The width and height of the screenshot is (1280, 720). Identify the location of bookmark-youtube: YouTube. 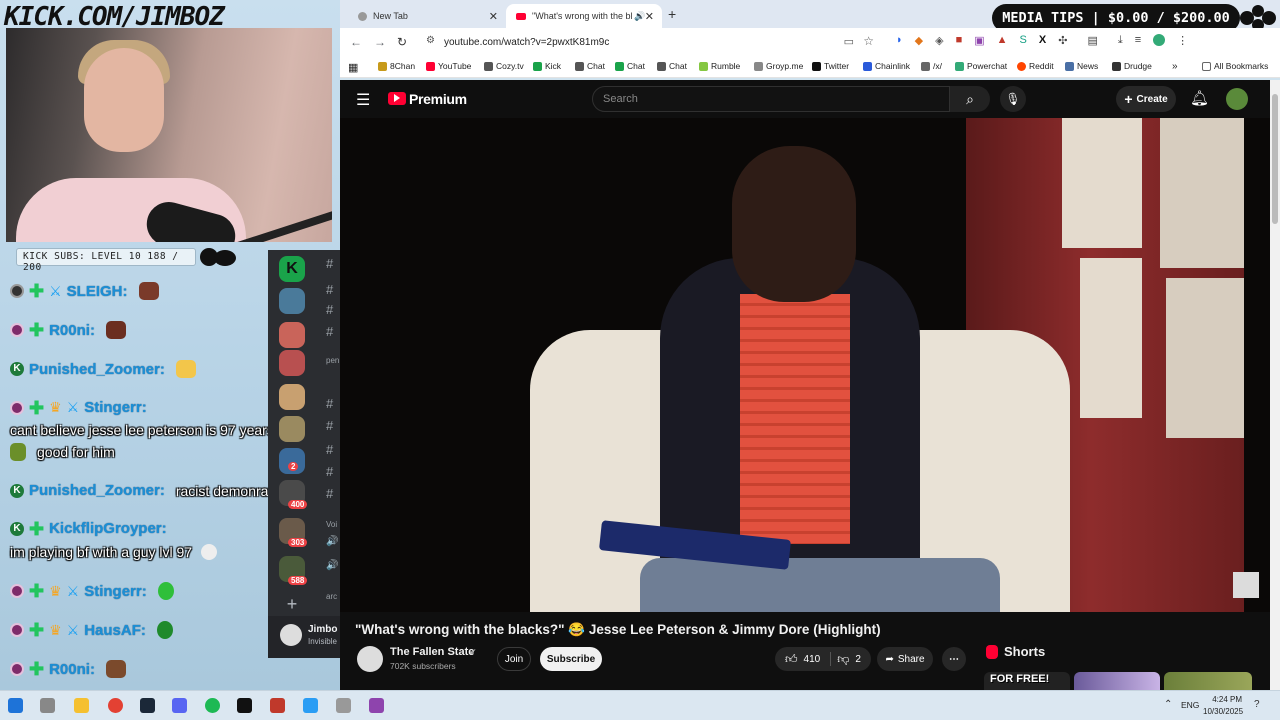
(448, 66).